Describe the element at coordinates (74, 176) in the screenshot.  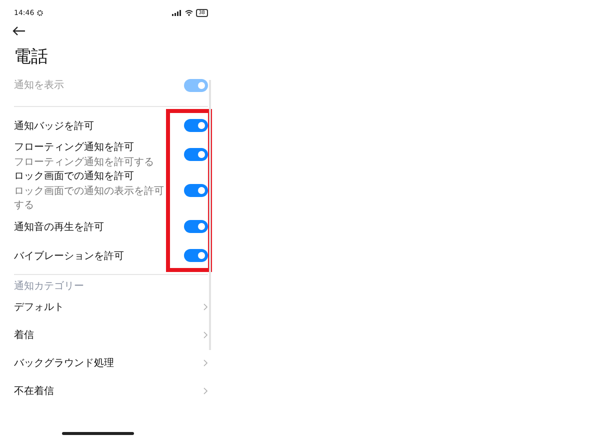
I see `setting-label: ロック画面での通知を許可` at that location.